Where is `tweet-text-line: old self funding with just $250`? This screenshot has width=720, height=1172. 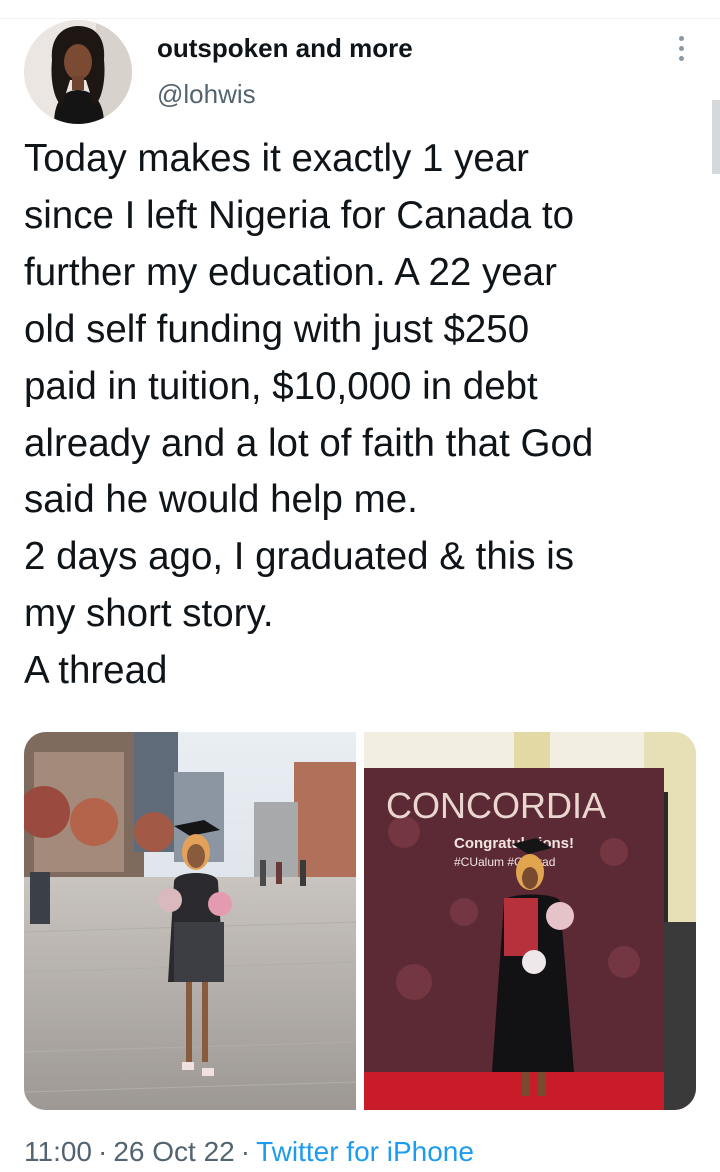
tweet-text-line: old self funding with just $250 is located at coordinates (277, 329).